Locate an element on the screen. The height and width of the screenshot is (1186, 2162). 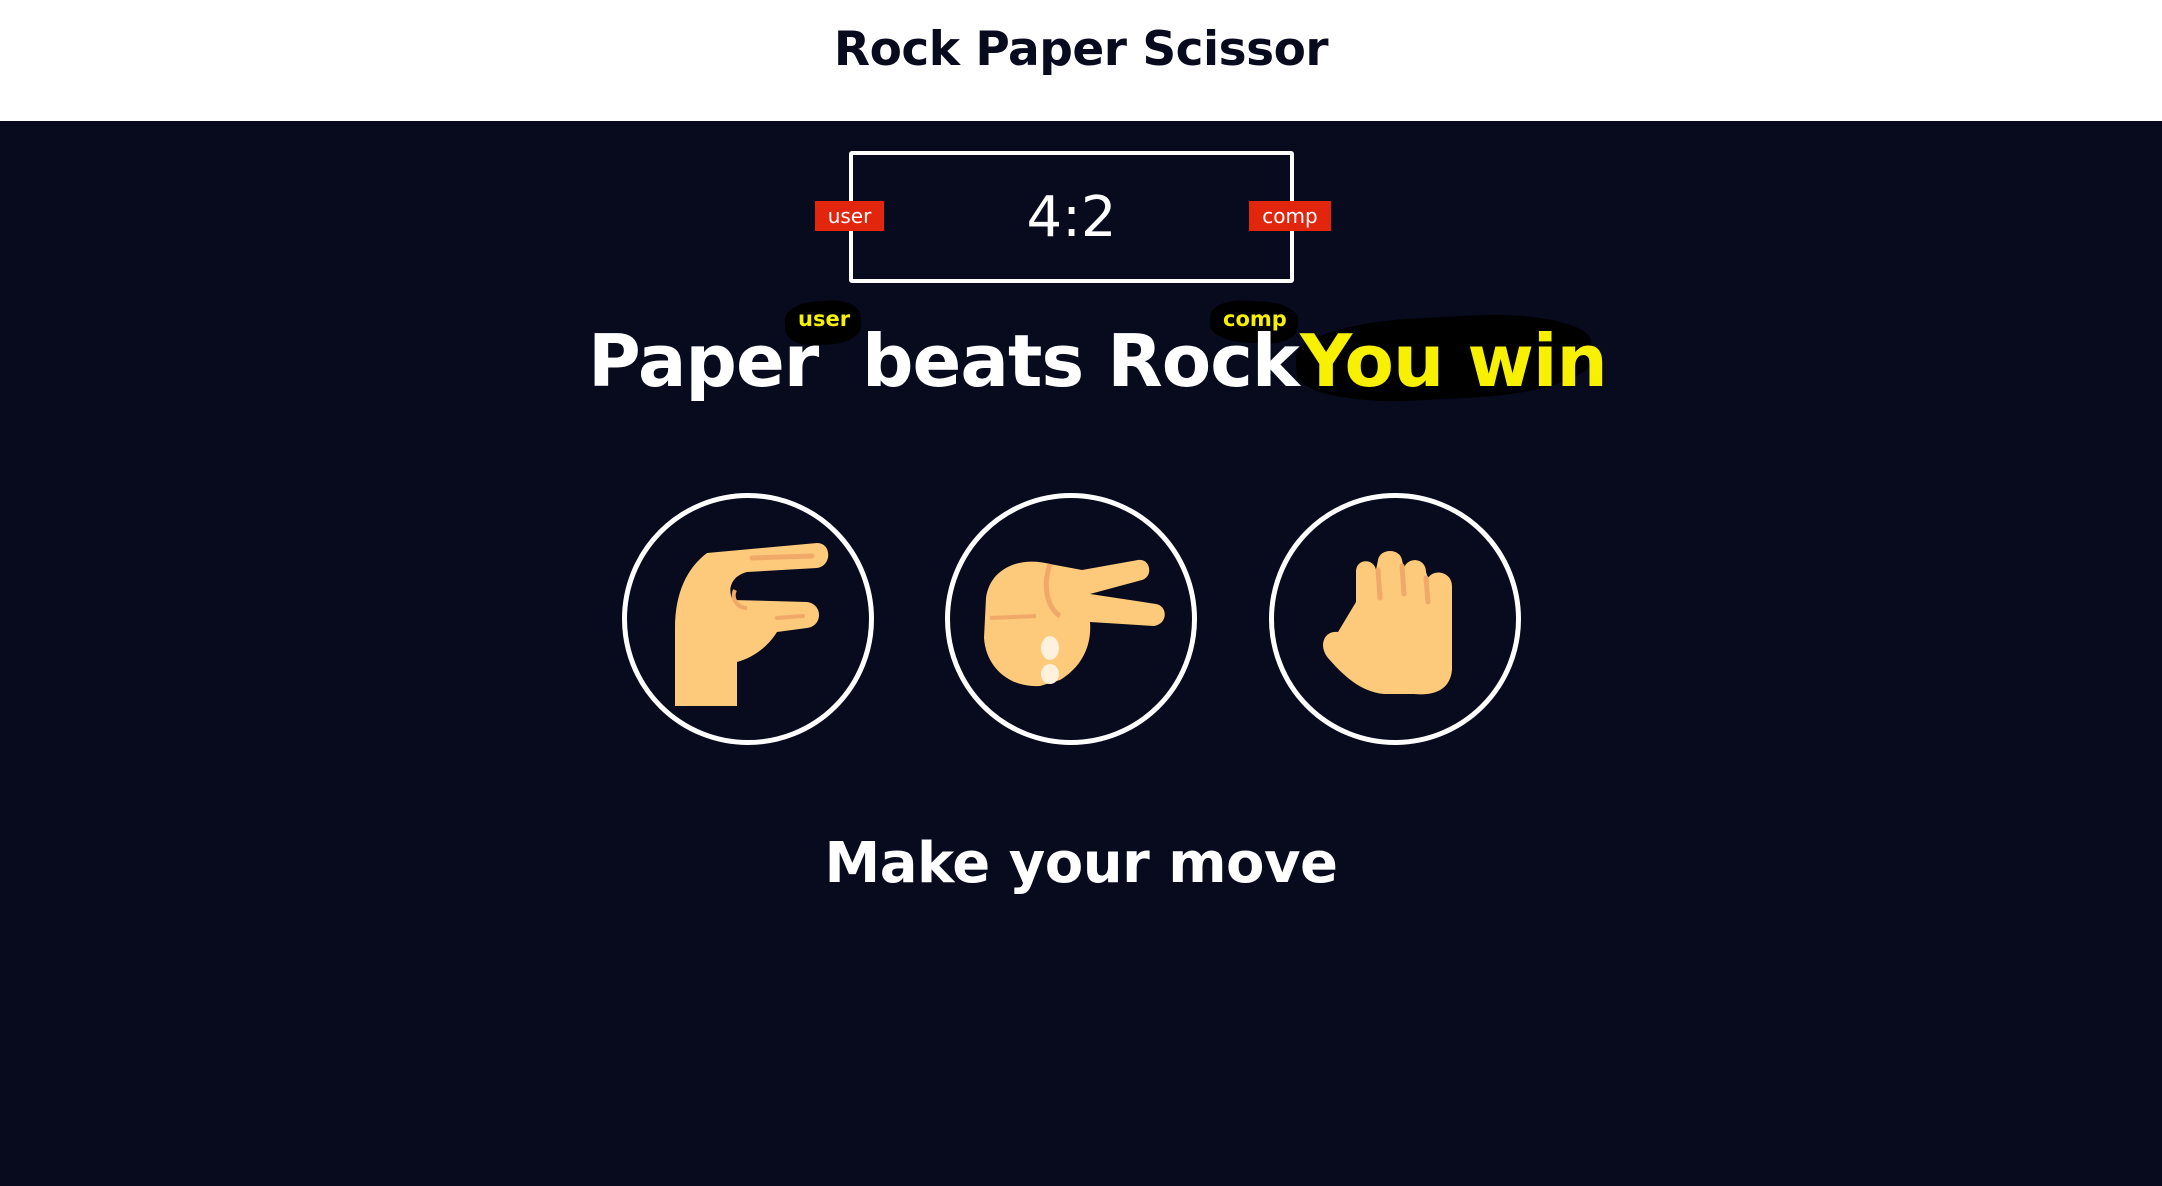
score-value: 4:2 is located at coordinates (1071, 217).